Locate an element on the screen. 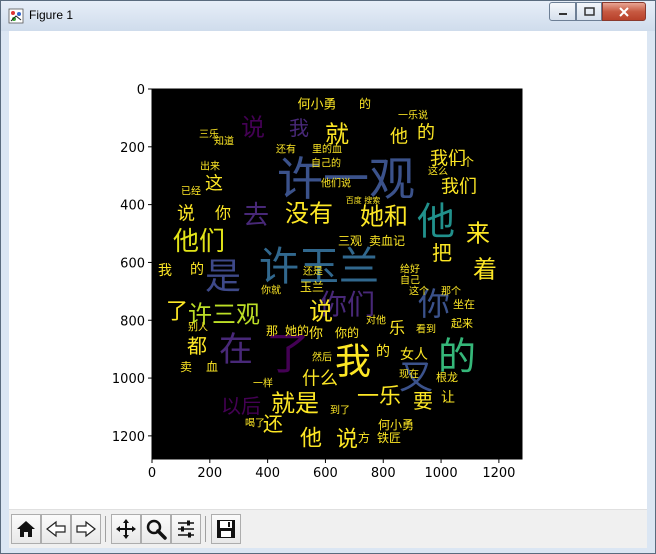 This screenshot has width=656, height=554. word-cloud-word: 女人 is located at coordinates (414, 354).